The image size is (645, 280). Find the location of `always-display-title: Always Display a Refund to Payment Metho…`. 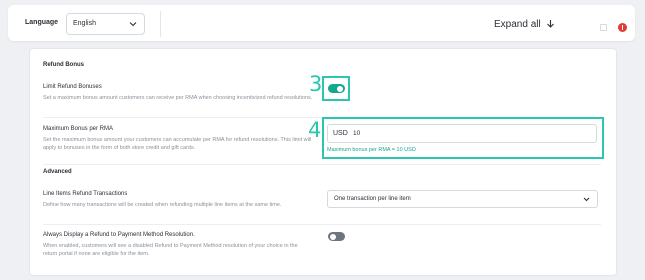

always-display-title: Always Display a Refund to Payment Metho… is located at coordinates (119, 235).